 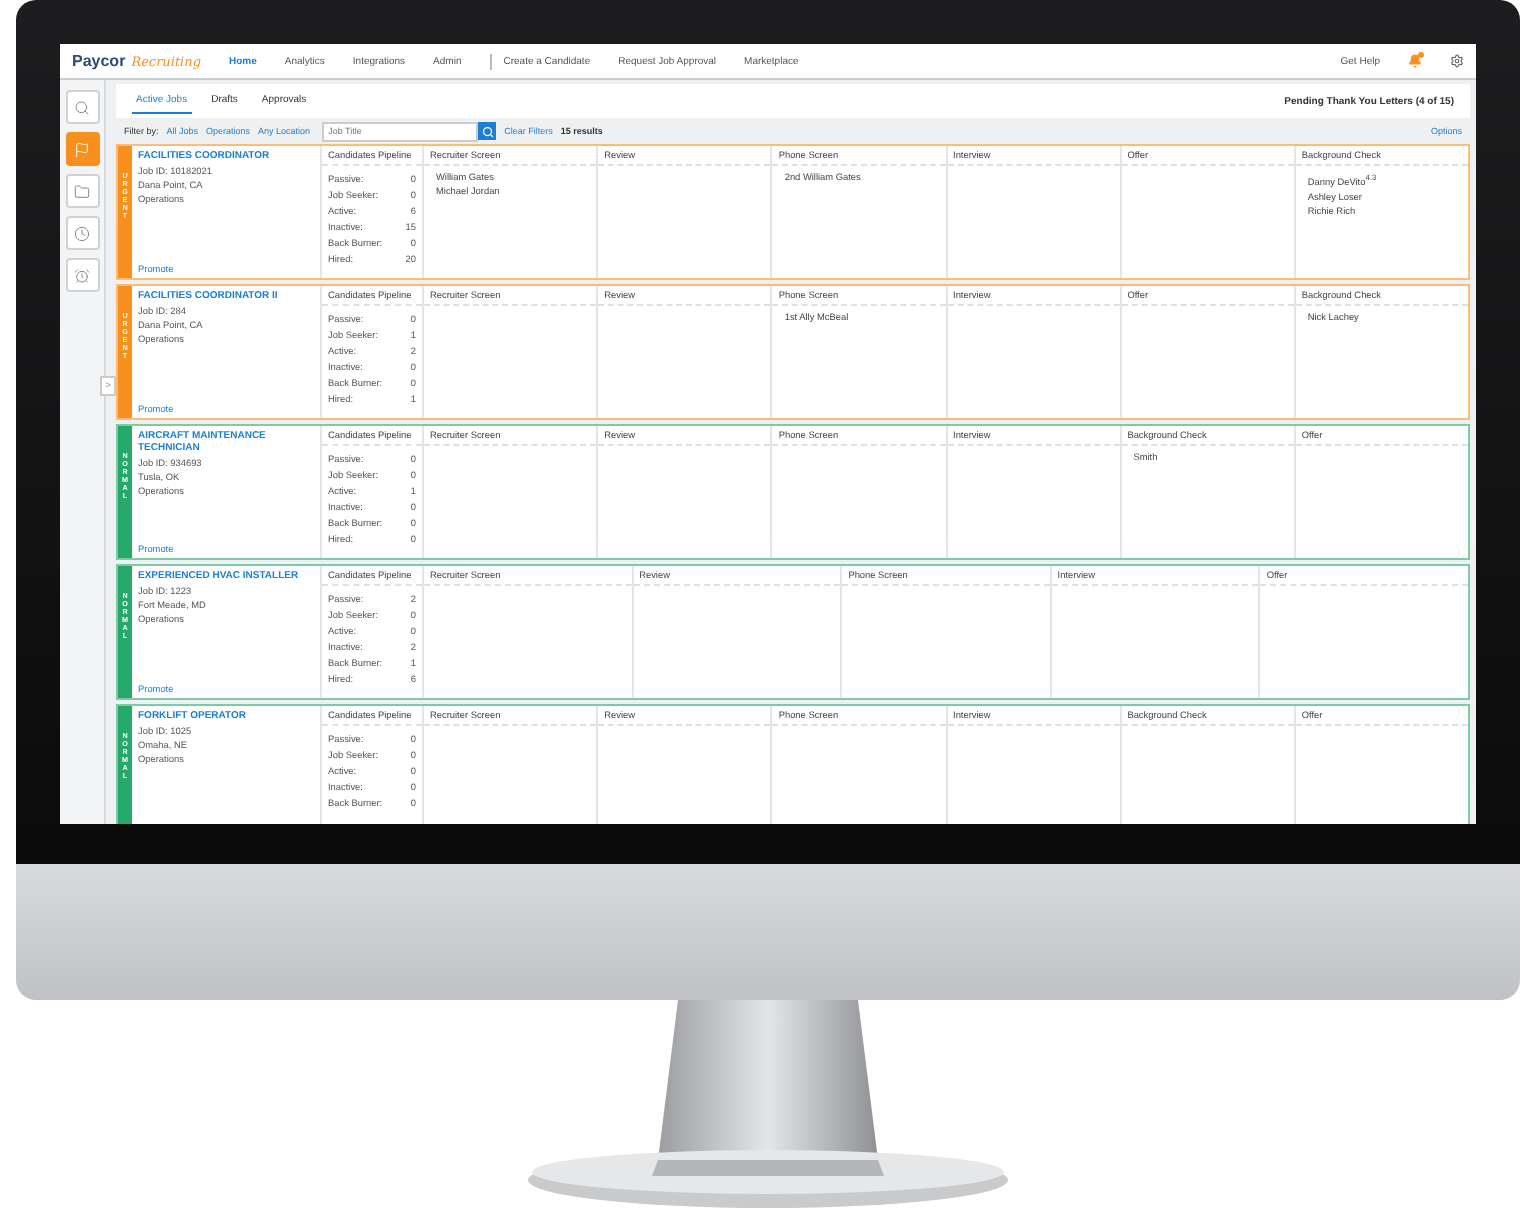 What do you see at coordinates (487, 131) in the screenshot?
I see `search-button` at bounding box center [487, 131].